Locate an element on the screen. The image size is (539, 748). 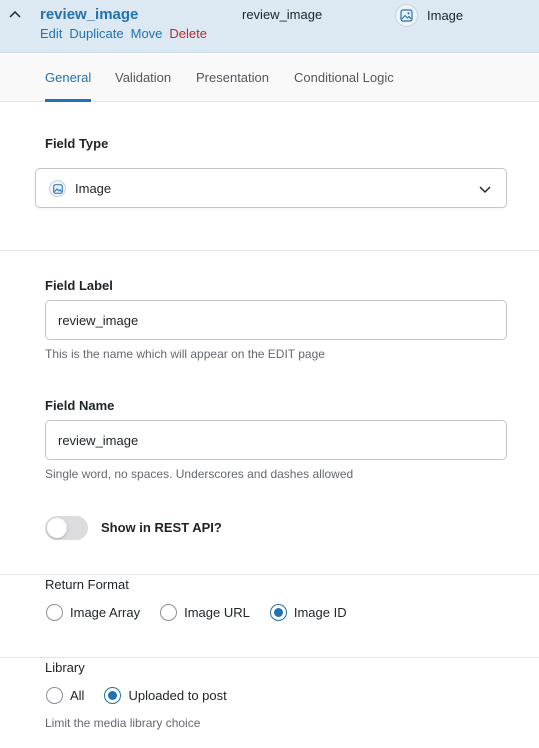
rest-api-toggle is located at coordinates (66, 528).